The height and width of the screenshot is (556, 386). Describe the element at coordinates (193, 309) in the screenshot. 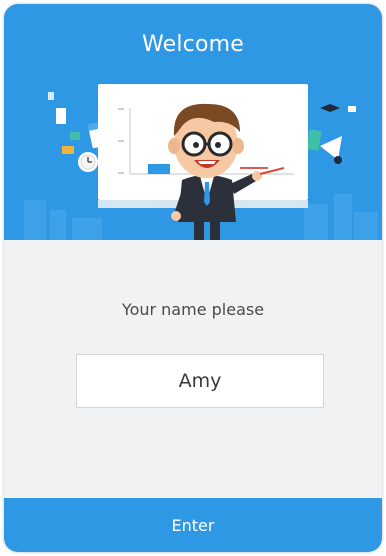

I see `name-prompt: Your name please` at that location.